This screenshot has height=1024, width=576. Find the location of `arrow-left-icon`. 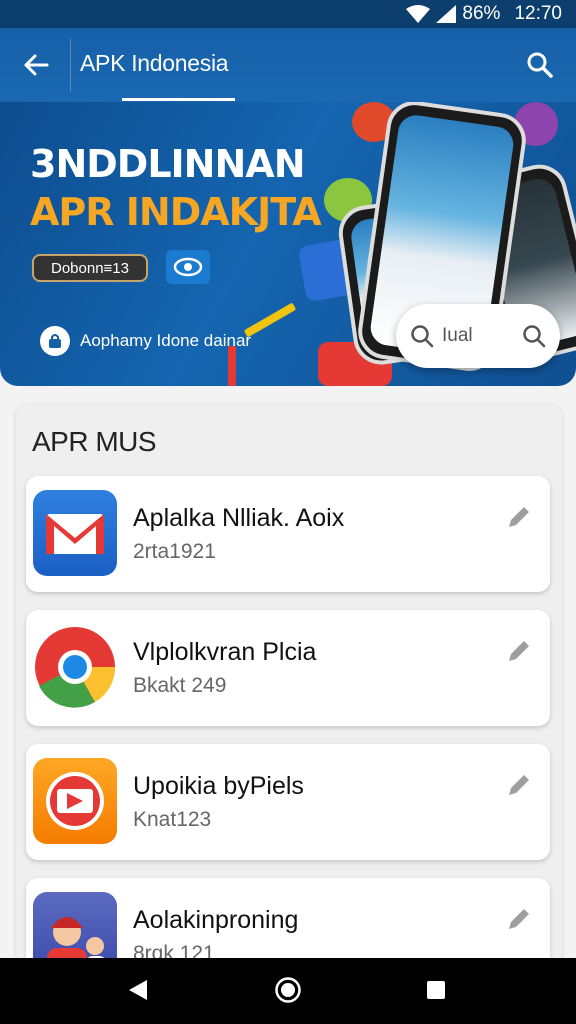

arrow-left-icon is located at coordinates (36, 65).